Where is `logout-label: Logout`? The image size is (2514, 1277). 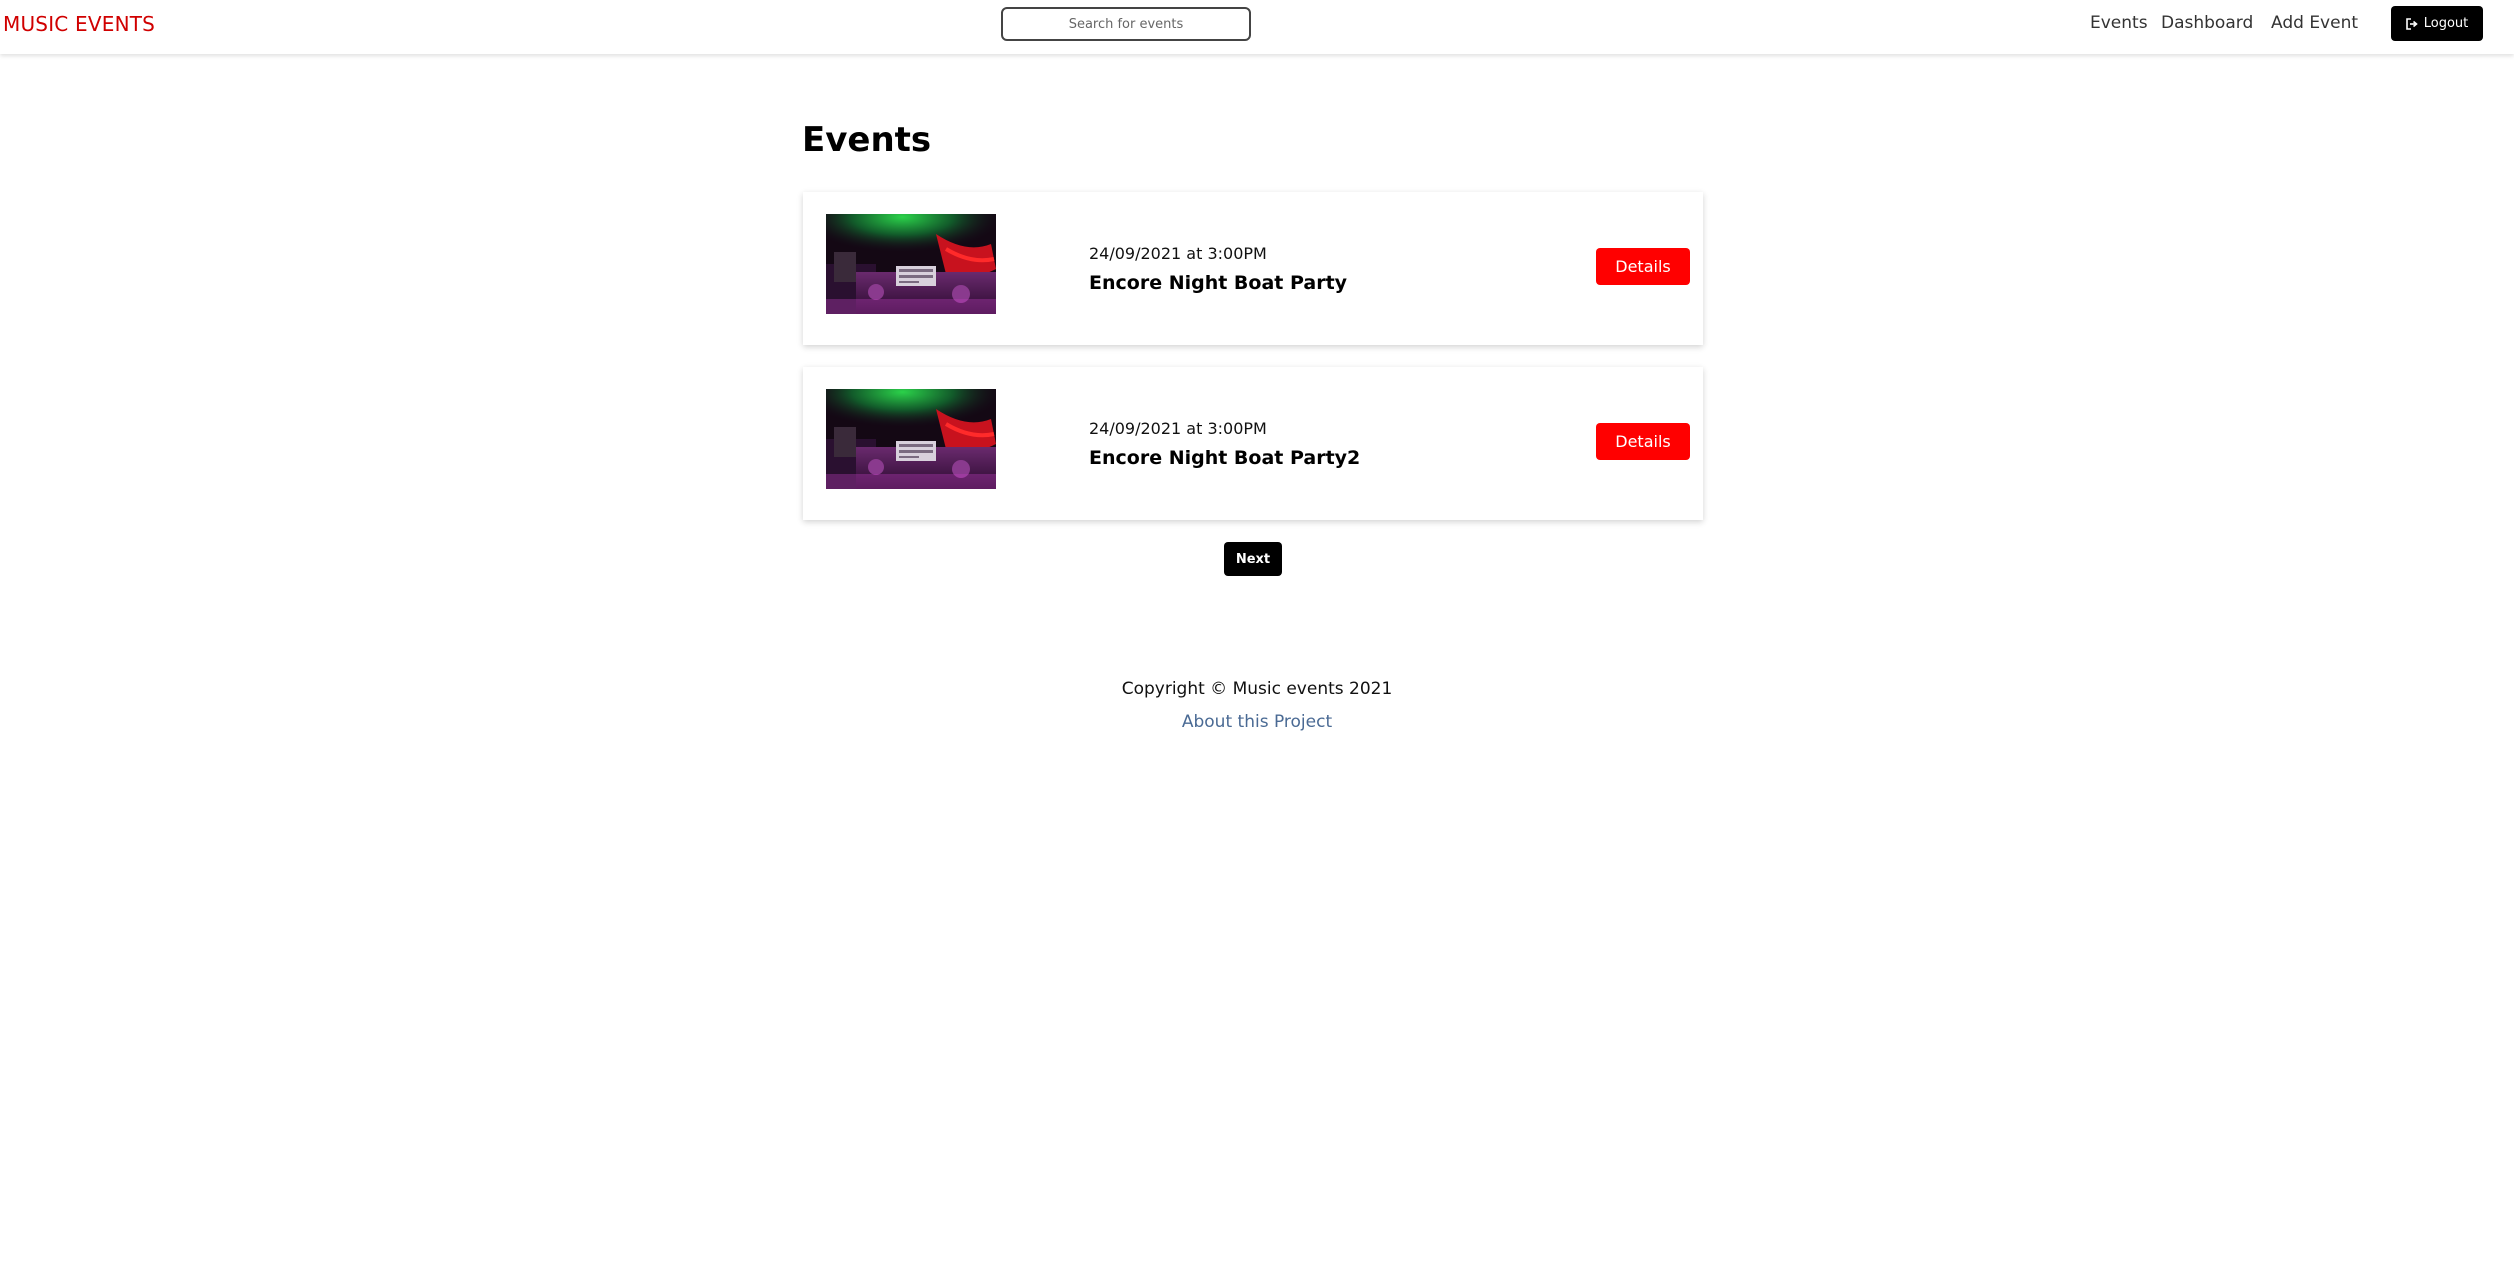 logout-label: Logout is located at coordinates (2446, 23).